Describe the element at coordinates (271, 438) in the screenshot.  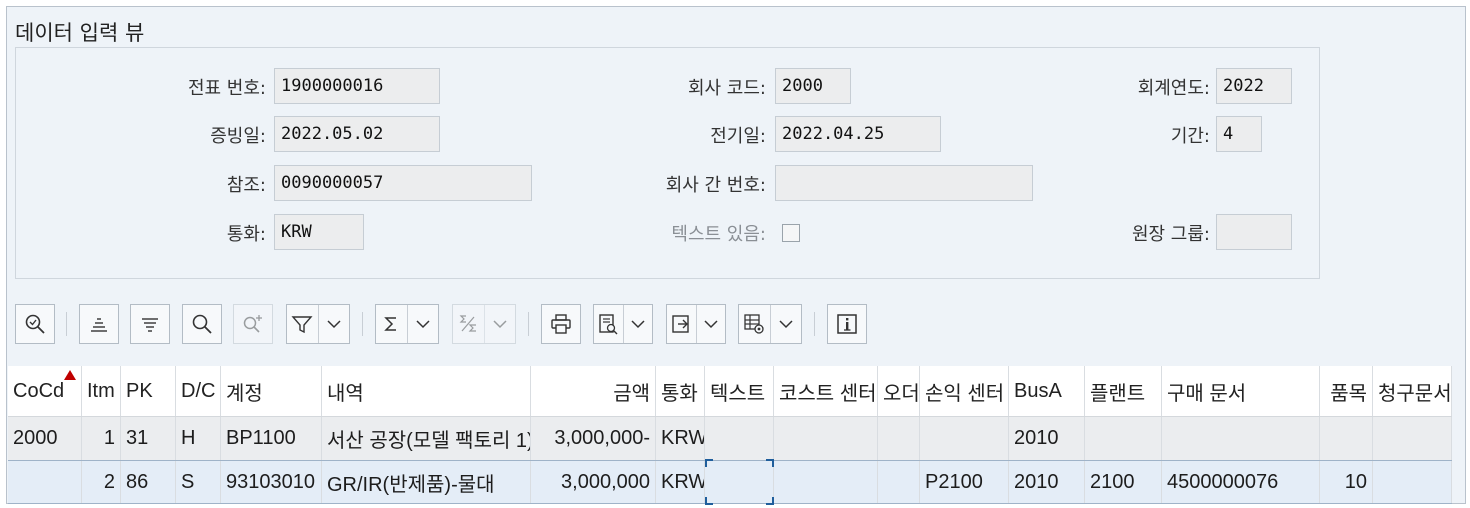
I see `cell-account: BP1100` at that location.